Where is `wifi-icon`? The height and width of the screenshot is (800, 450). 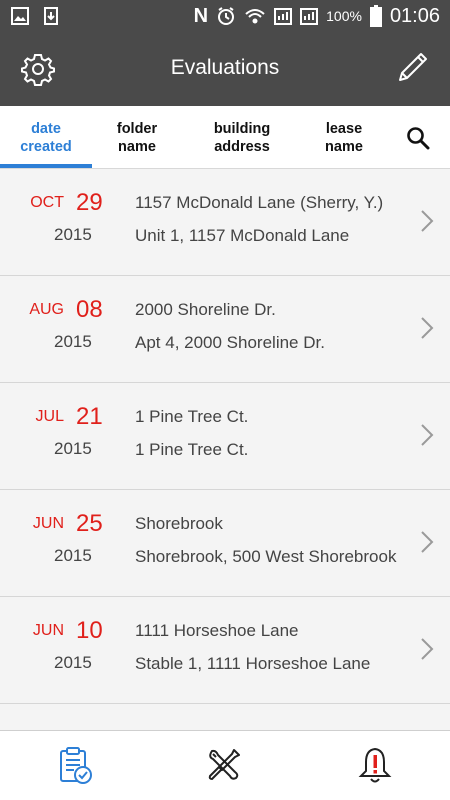
wifi-icon is located at coordinates (255, 16).